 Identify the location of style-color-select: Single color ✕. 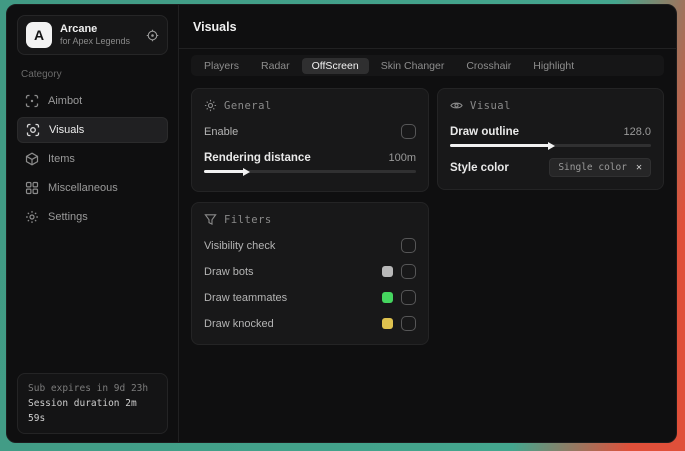
(600, 167).